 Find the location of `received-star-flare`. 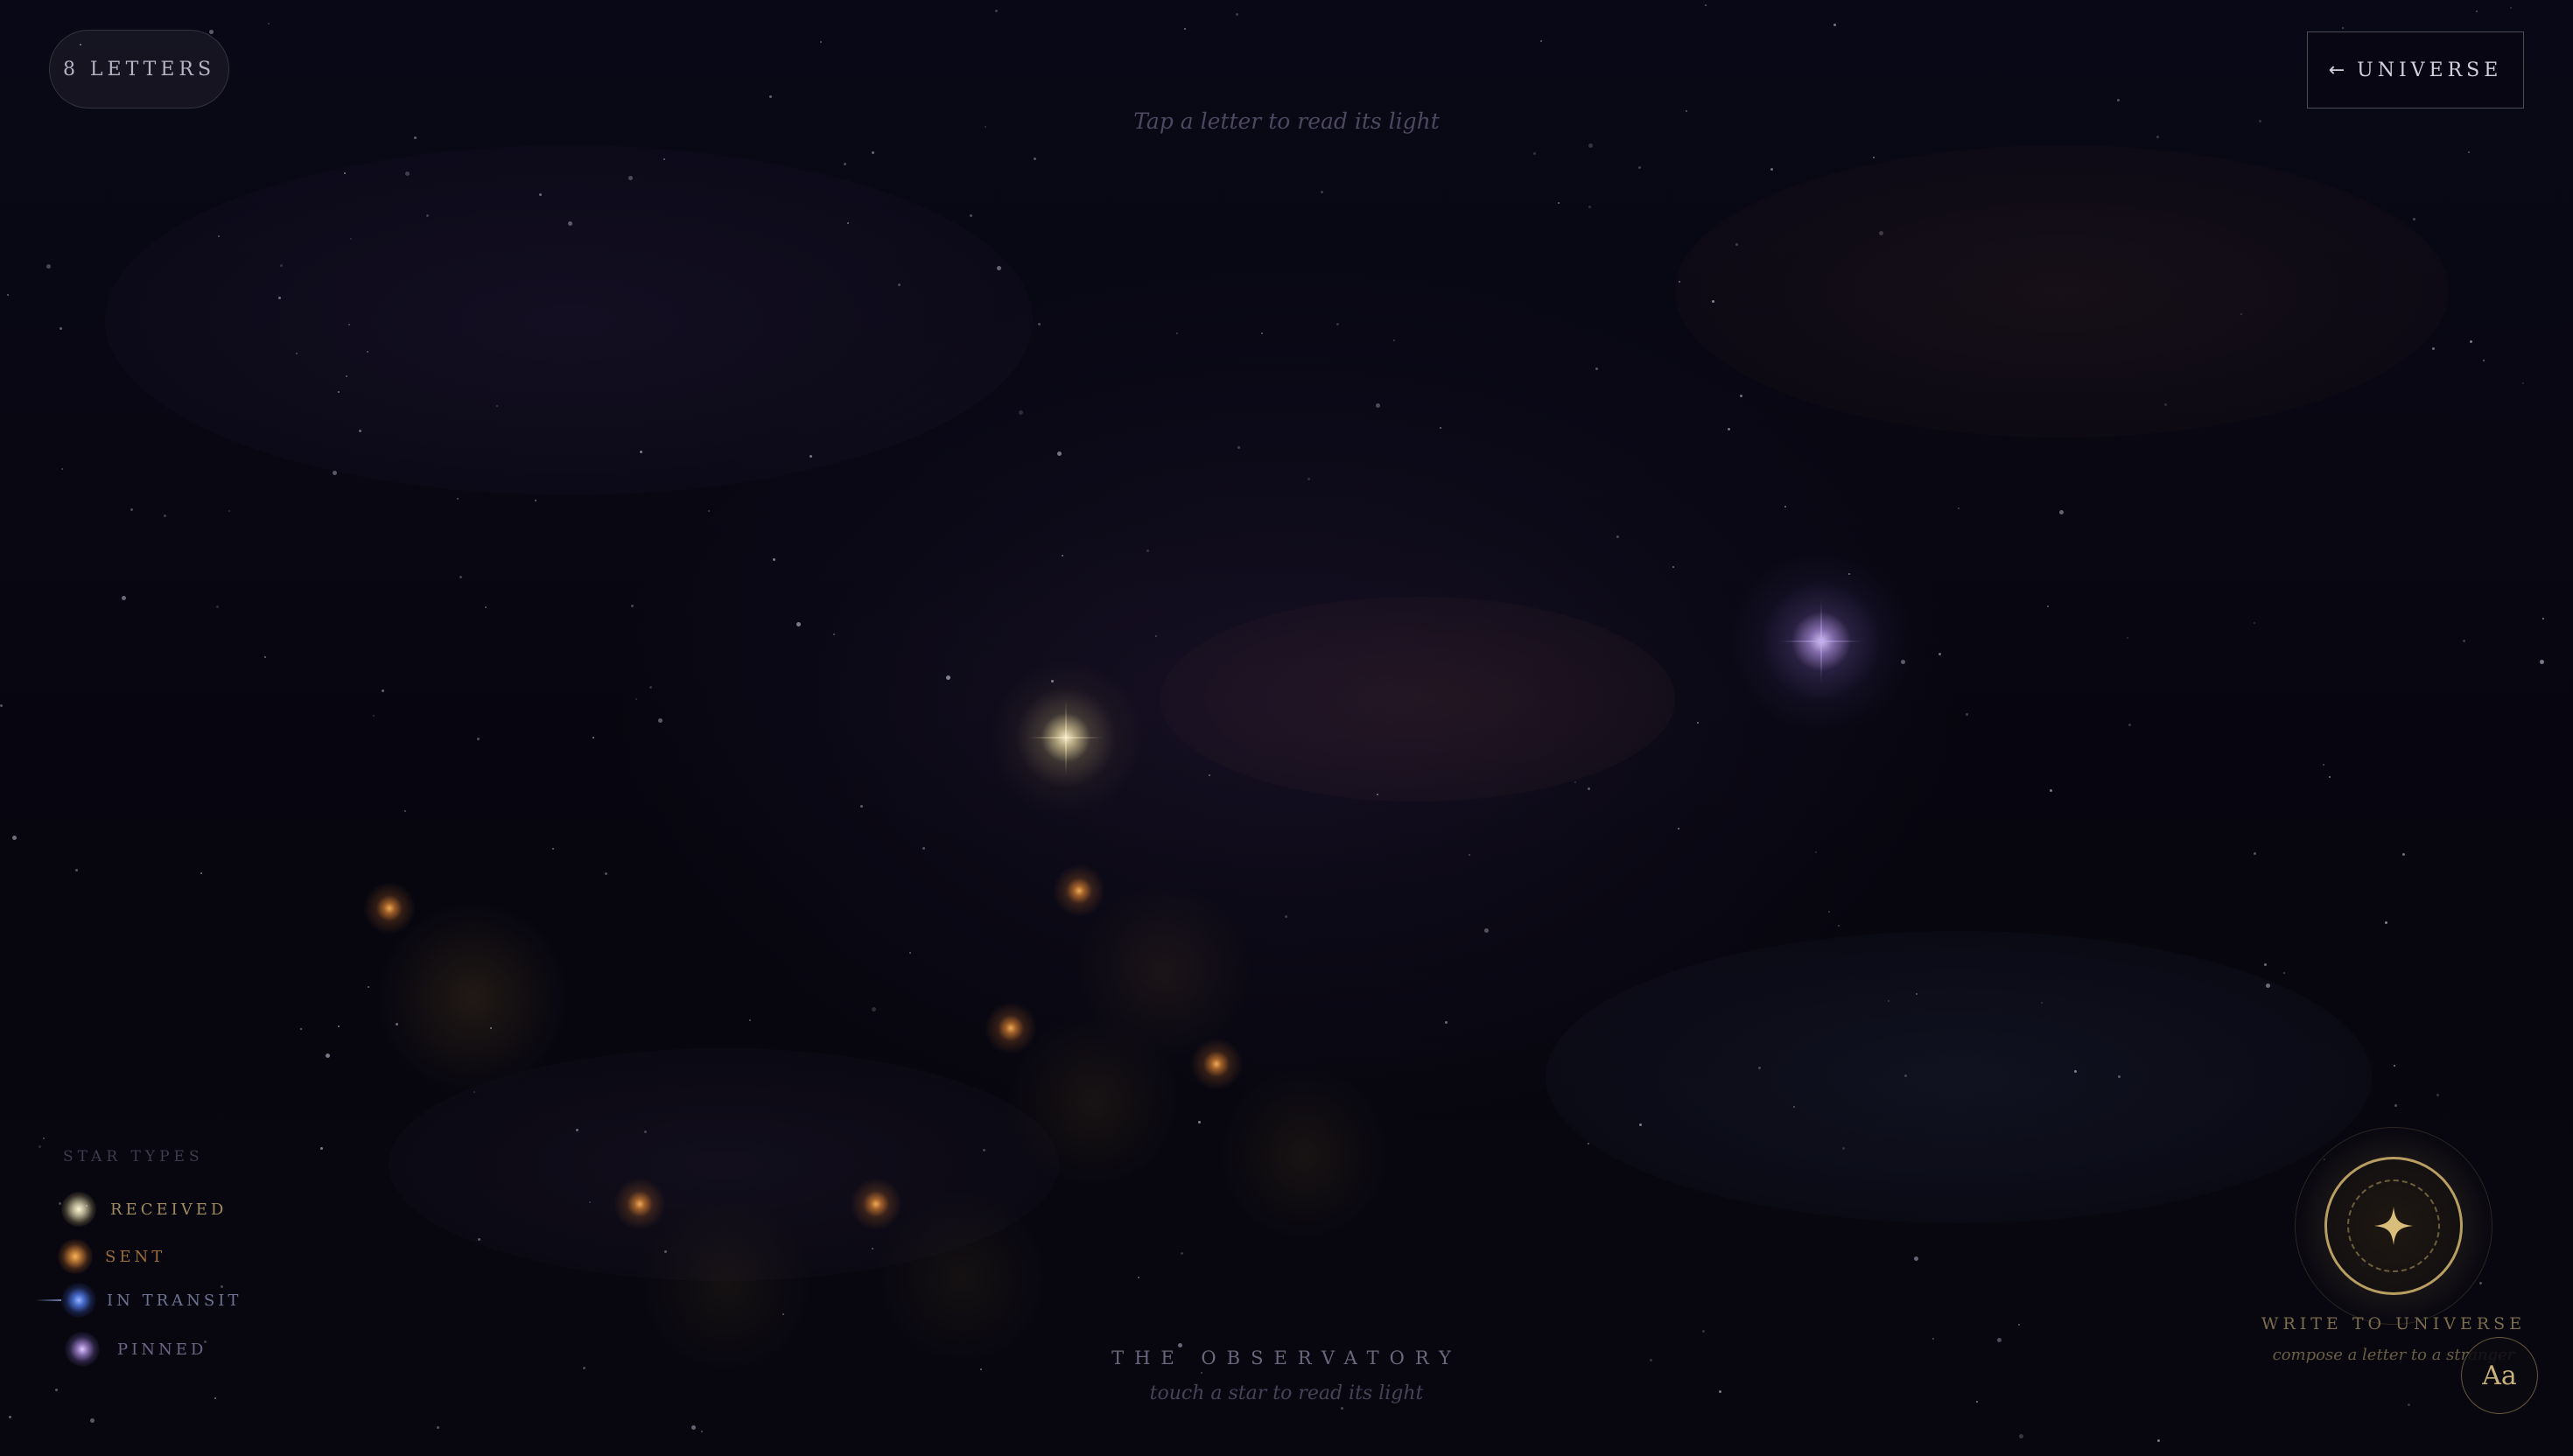

received-star-flare is located at coordinates (1066, 737).